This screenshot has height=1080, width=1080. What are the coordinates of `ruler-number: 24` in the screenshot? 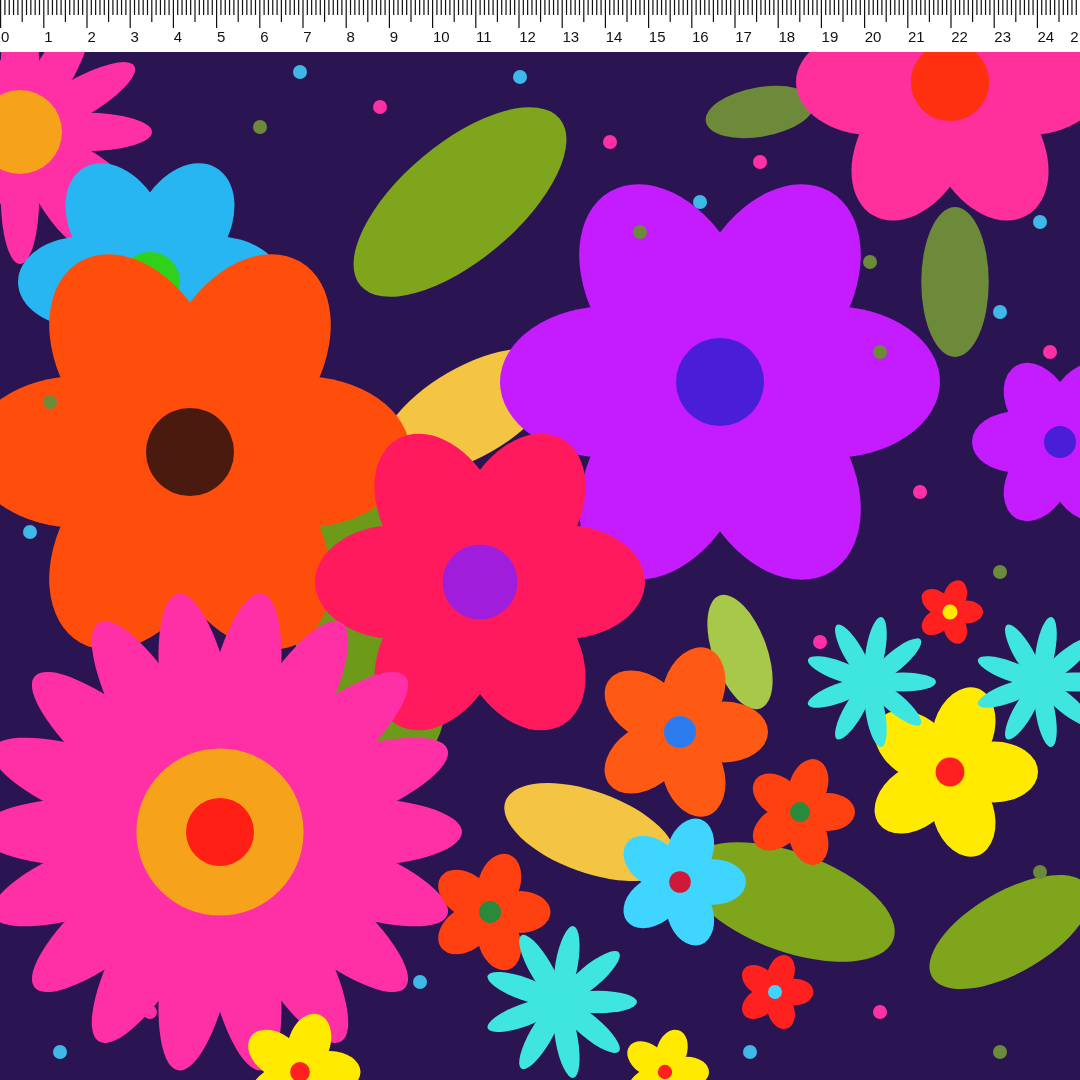 It's located at (1045, 36).